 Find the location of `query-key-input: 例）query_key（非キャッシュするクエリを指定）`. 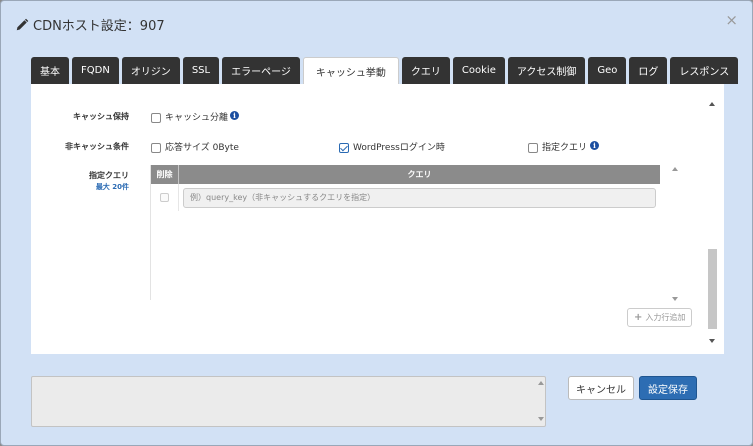

query-key-input: 例）query_key（非キャッシュするクエリを指定） is located at coordinates (419, 197).